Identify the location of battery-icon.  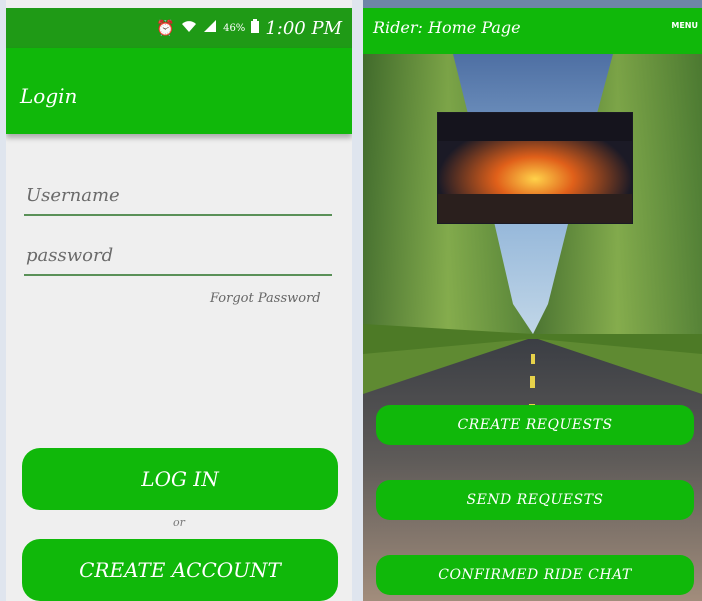
(255, 28).